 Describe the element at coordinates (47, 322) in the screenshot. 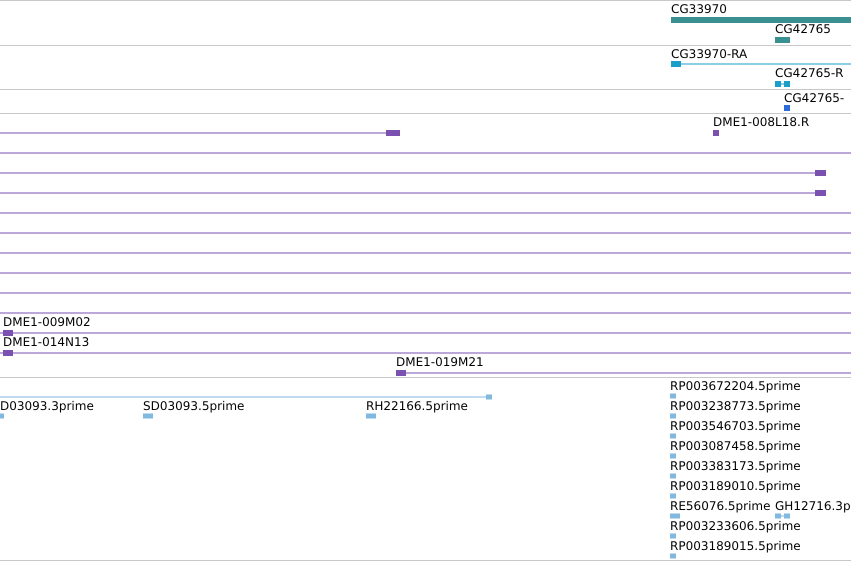

I see `feature-label: DME1-009M02` at that location.